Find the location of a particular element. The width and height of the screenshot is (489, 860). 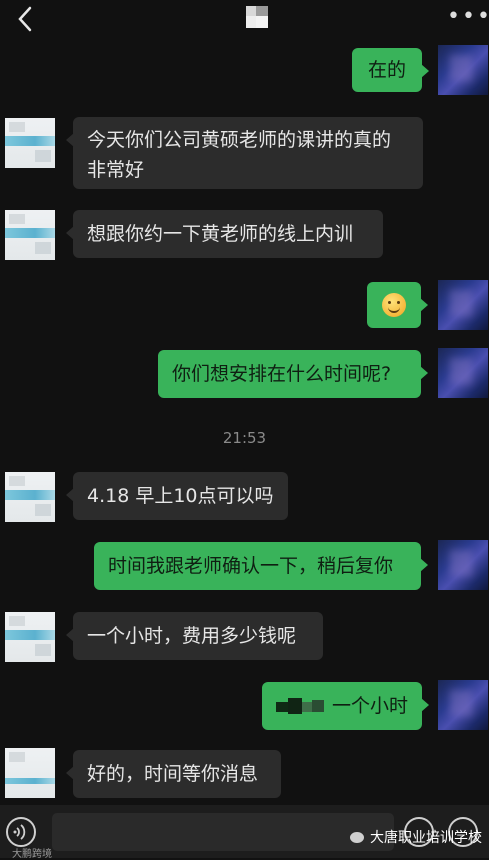

message-text: 时间我跟老师确认一下，稍后复你 is located at coordinates (251, 566).